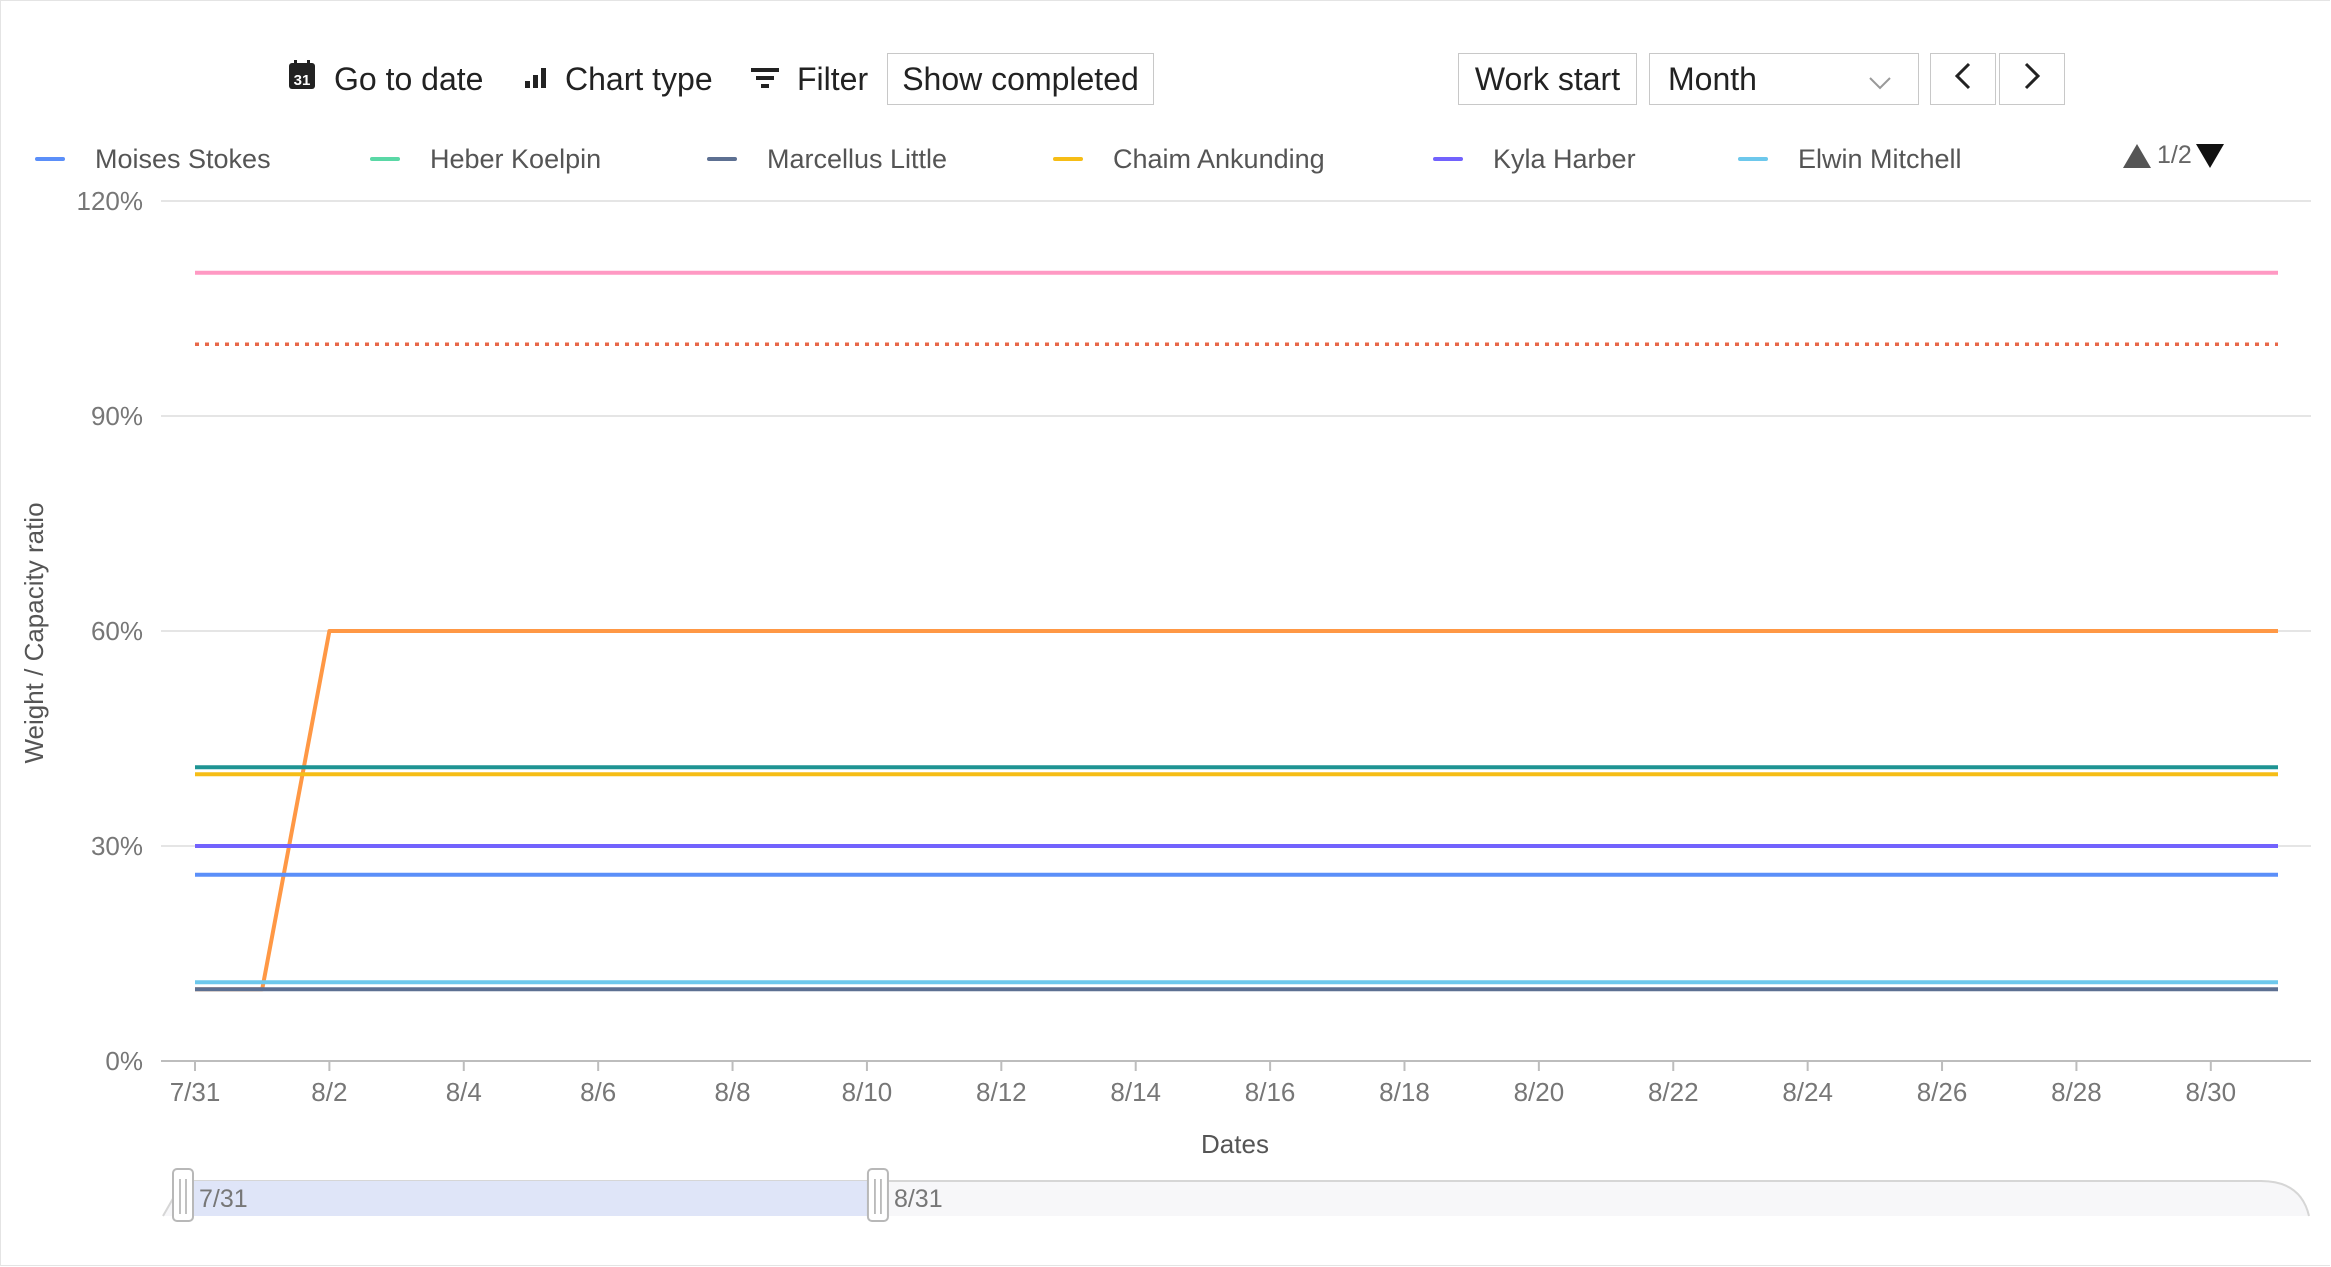  I want to click on x-tick-label: 8/30, so click(2211, 1092).